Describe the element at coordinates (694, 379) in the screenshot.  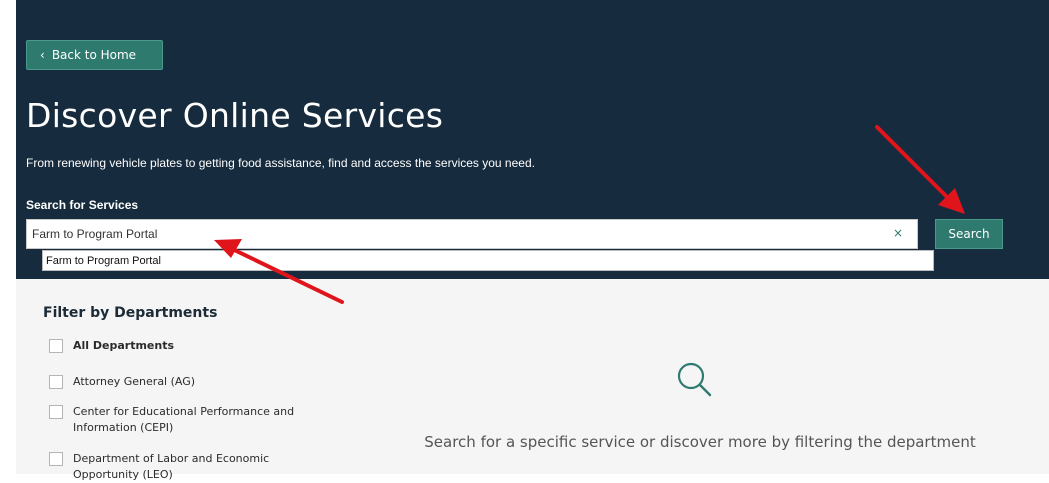
I see `search-icon` at that location.